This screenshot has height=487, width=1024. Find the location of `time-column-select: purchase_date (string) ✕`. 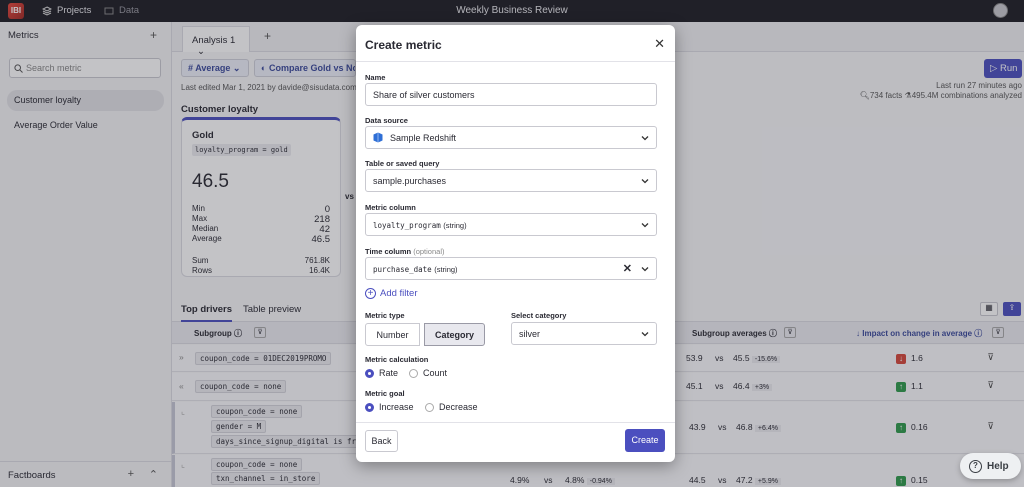

time-column-select: purchase_date (string) ✕ is located at coordinates (511, 268).